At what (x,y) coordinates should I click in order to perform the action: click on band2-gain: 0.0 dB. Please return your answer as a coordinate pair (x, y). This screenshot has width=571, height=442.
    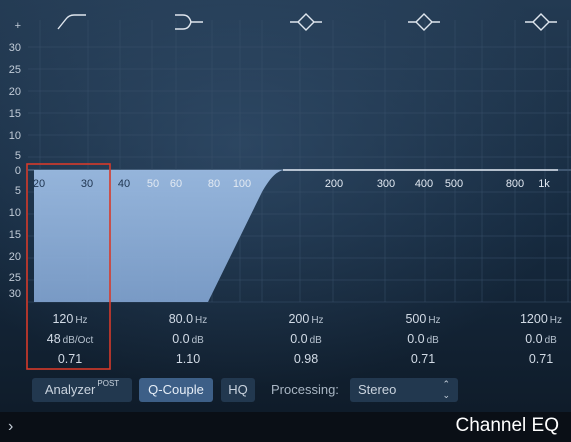
    Looking at the image, I should click on (188, 340).